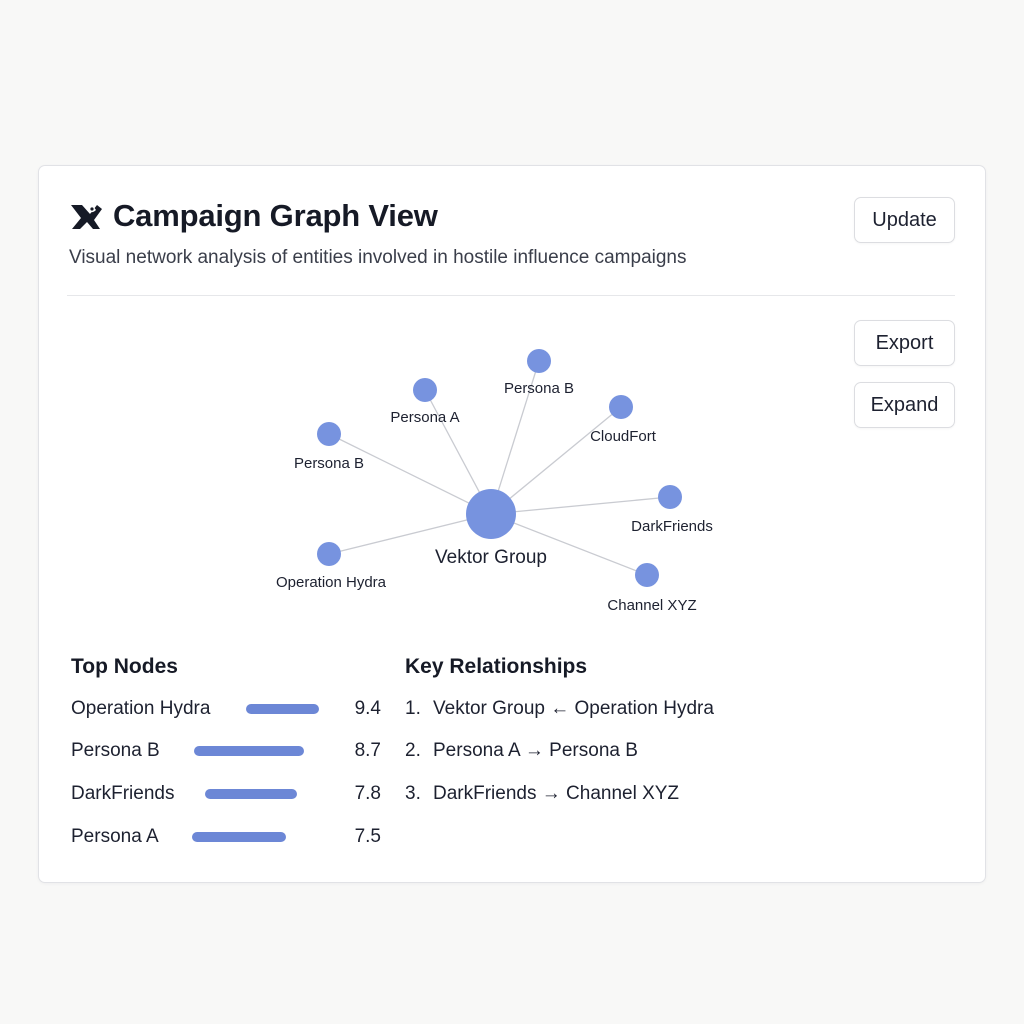 This screenshot has width=1024, height=1024. Describe the element at coordinates (115, 836) in the screenshot. I see `top-node-name: Persona A` at that location.